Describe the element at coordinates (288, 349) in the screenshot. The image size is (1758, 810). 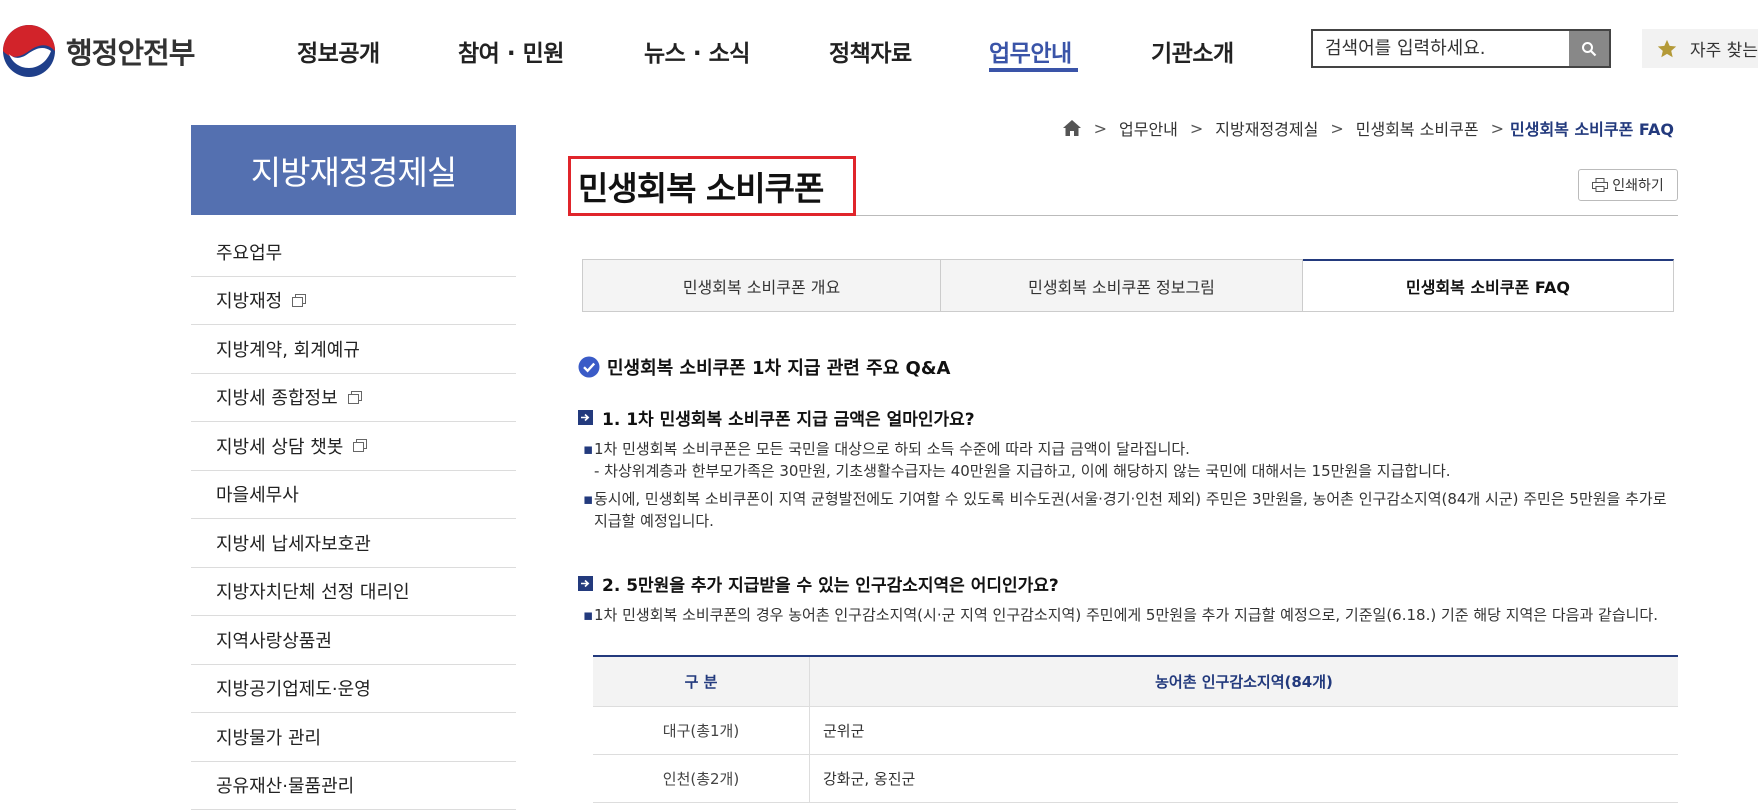
I see `sidebar-item-label: 지방계약, 회계예규` at that location.